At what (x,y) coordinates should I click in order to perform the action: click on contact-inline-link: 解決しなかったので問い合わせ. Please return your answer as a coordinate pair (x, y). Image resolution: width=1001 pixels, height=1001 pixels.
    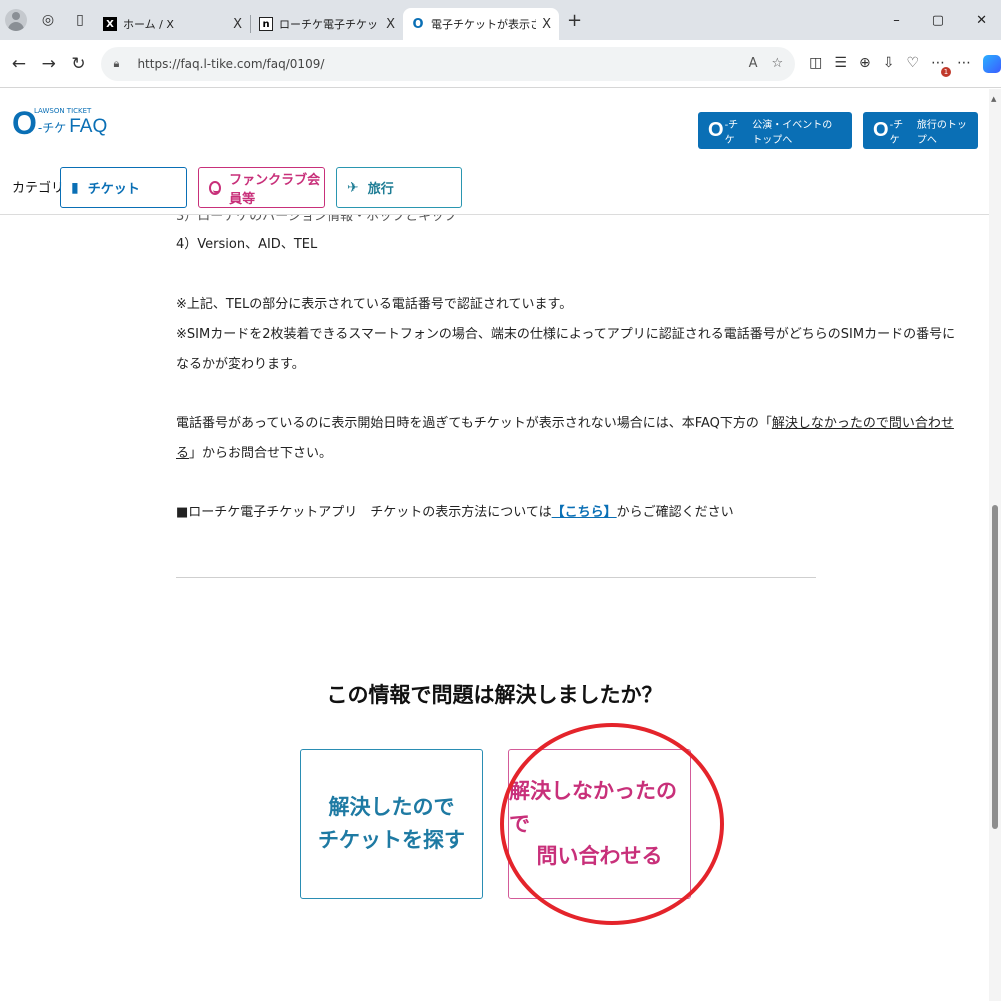
    Looking at the image, I should click on (863, 423).